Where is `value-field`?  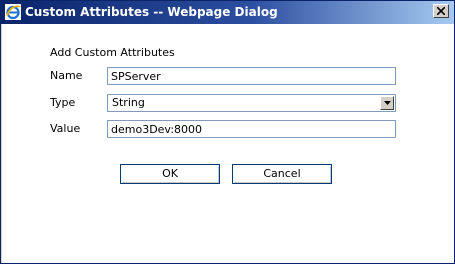 value-field is located at coordinates (251, 129).